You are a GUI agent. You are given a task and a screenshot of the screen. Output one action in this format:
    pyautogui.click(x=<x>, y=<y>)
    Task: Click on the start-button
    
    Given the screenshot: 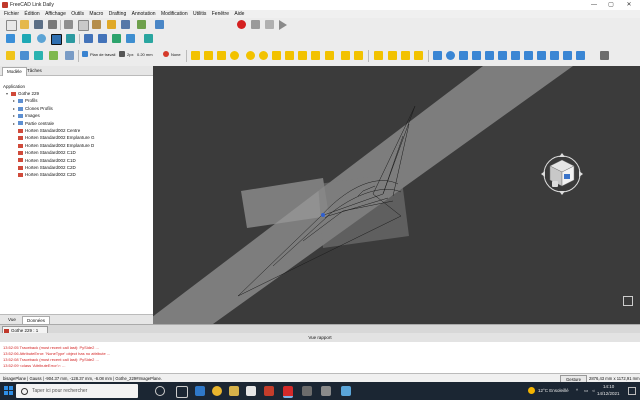 What is the action you would take?
    pyautogui.click(x=8, y=390)
    